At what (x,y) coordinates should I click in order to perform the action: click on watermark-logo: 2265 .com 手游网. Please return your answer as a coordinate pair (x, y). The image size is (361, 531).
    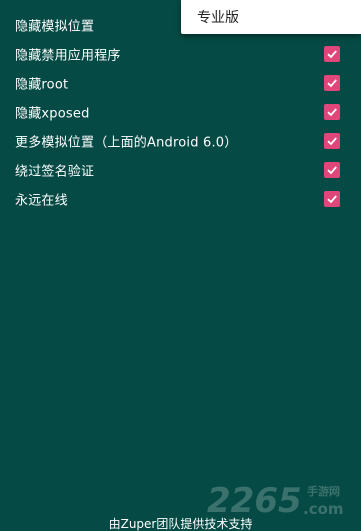
    Looking at the image, I should click on (275, 500).